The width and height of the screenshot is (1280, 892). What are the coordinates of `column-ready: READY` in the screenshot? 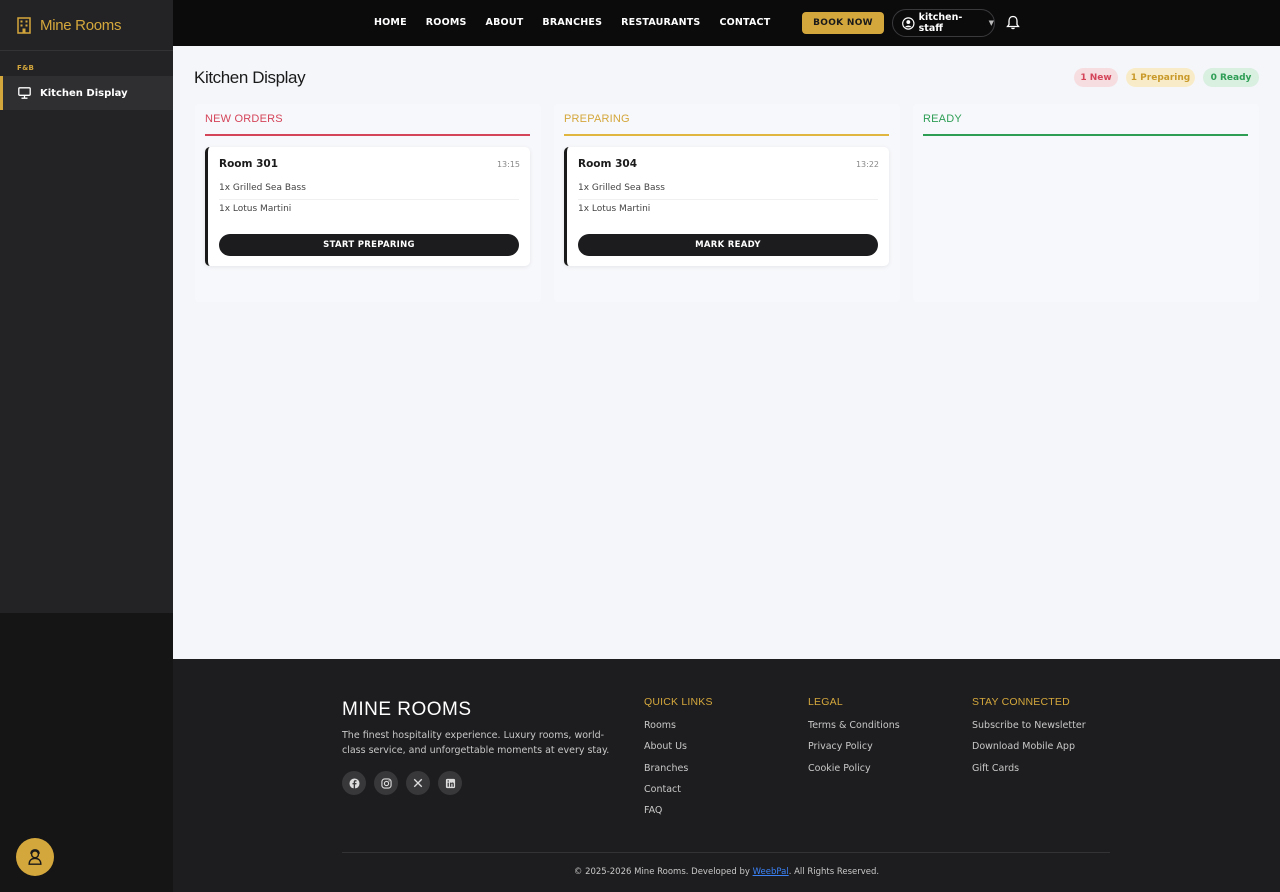 It's located at (1086, 203).